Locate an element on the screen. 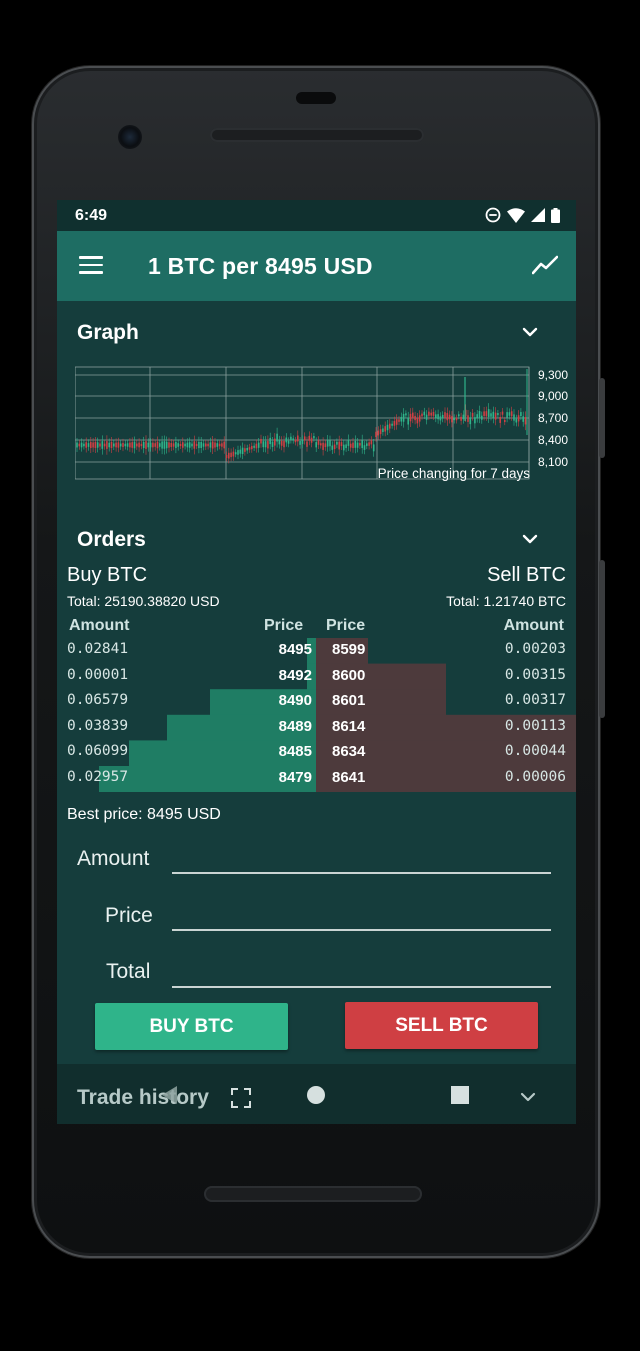 This screenshot has height=1351, width=640. chart-caption: Price changing for 7 days is located at coordinates (454, 473).